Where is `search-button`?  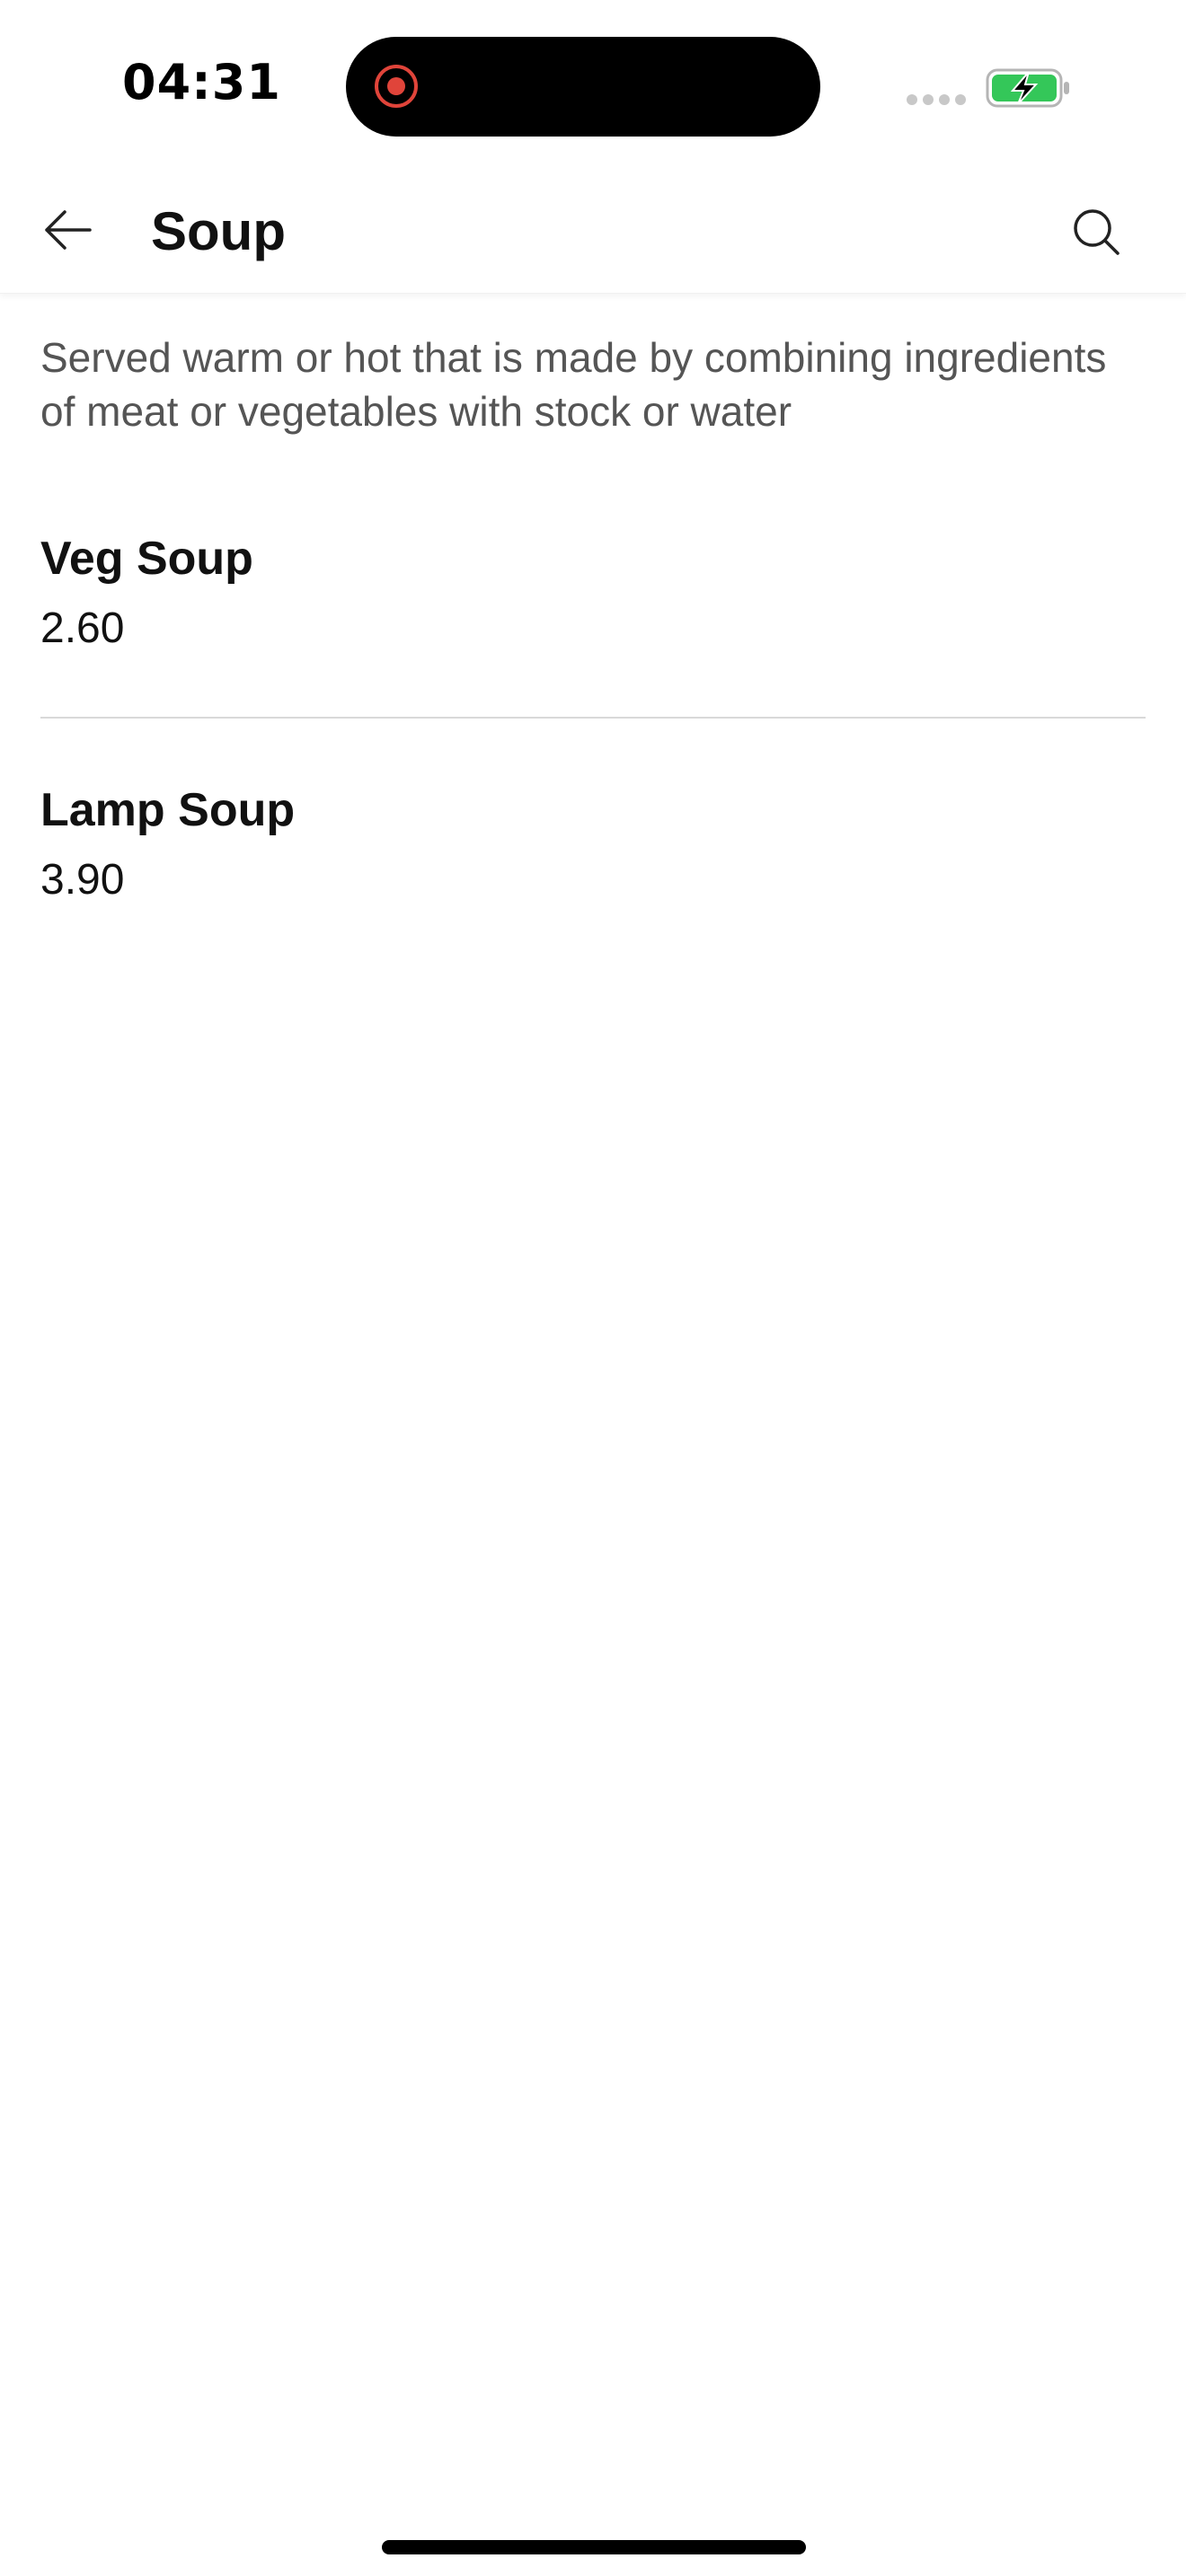 search-button is located at coordinates (1096, 233).